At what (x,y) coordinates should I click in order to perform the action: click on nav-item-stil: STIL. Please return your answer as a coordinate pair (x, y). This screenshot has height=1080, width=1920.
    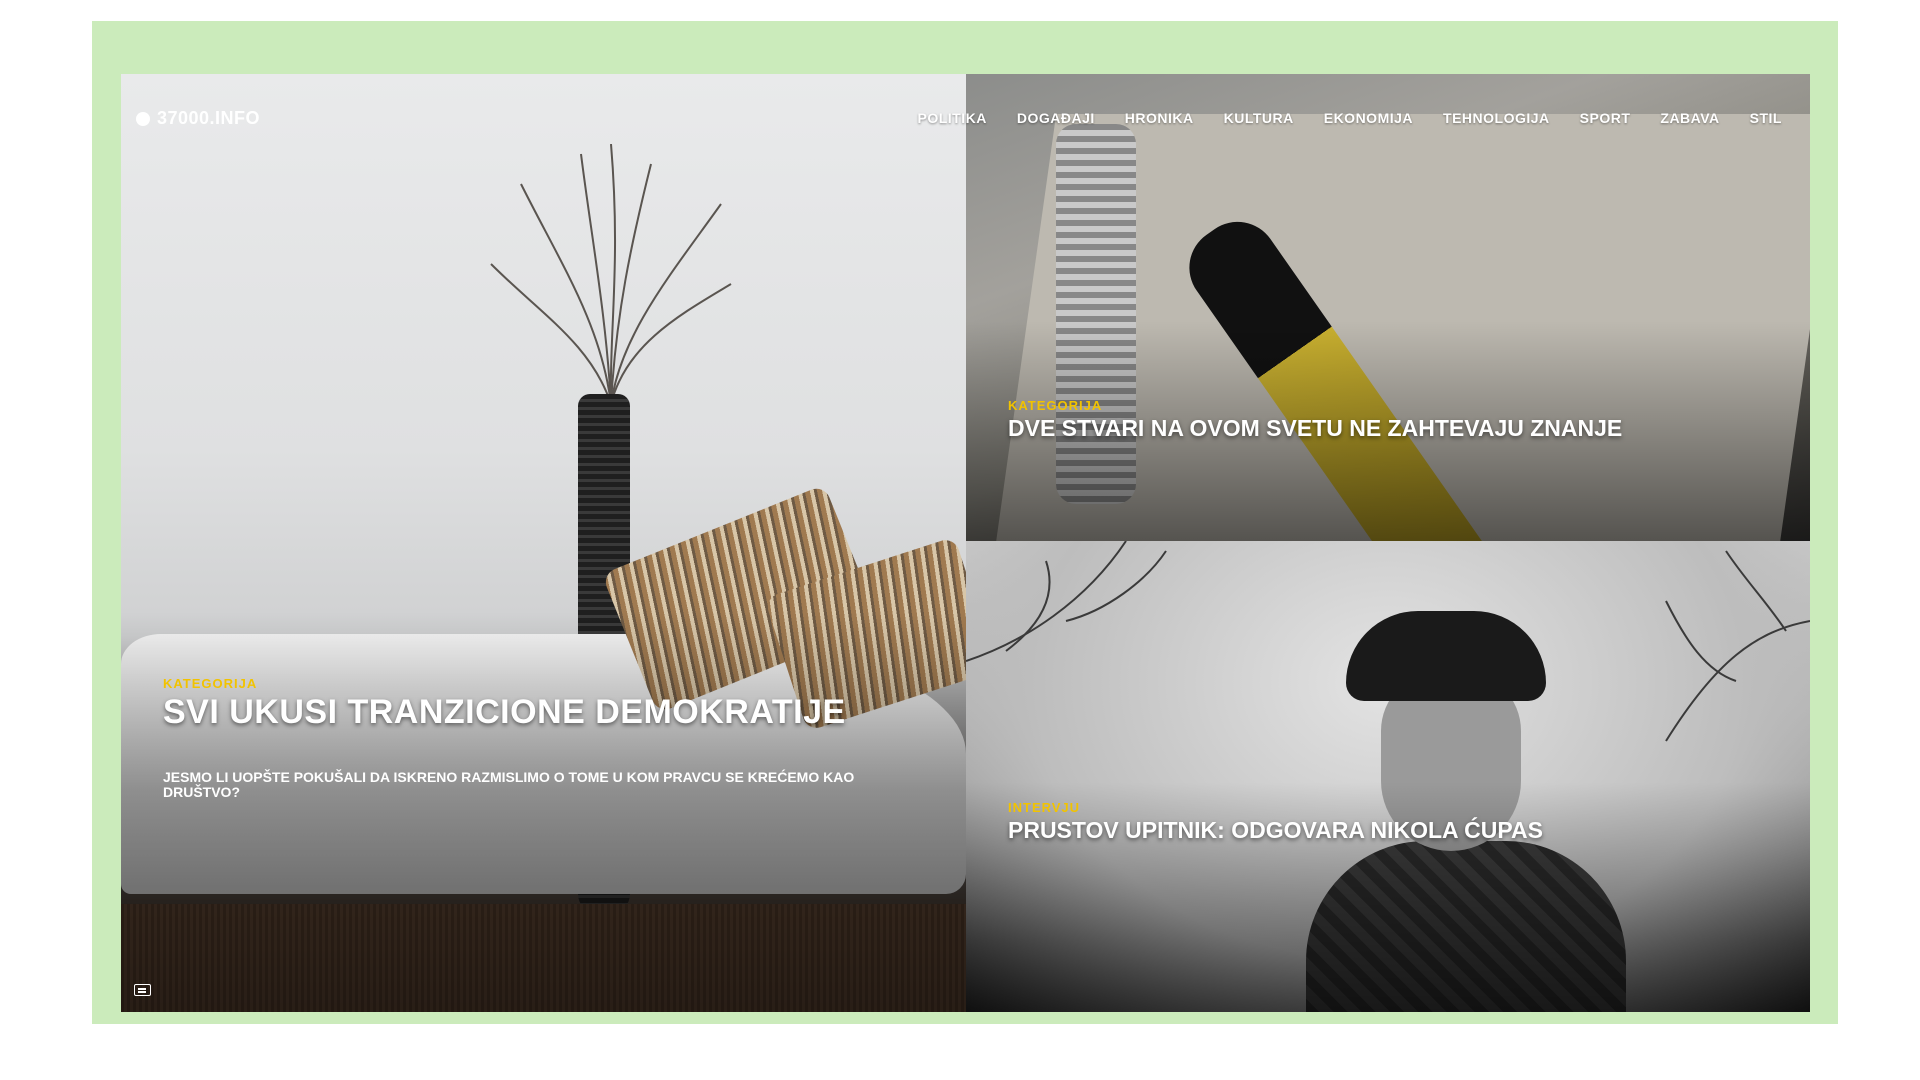
    Looking at the image, I should click on (1766, 118).